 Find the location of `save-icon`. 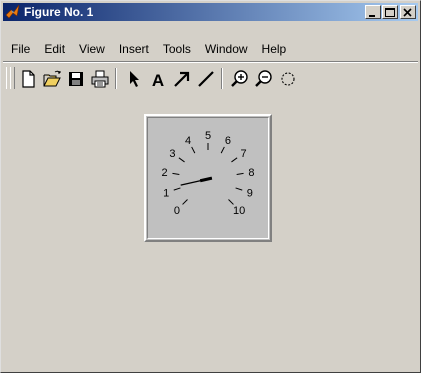

save-icon is located at coordinates (76, 79).